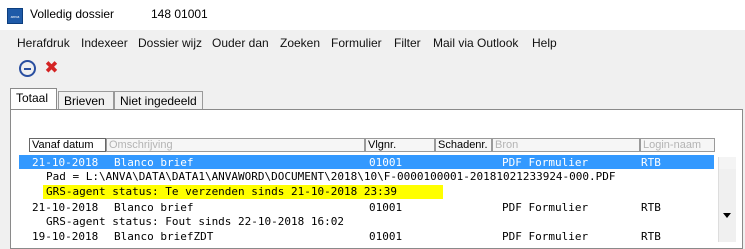 This screenshot has width=745, height=249. Describe the element at coordinates (356, 43) in the screenshot. I see `menu-formulier: Formulier` at that location.